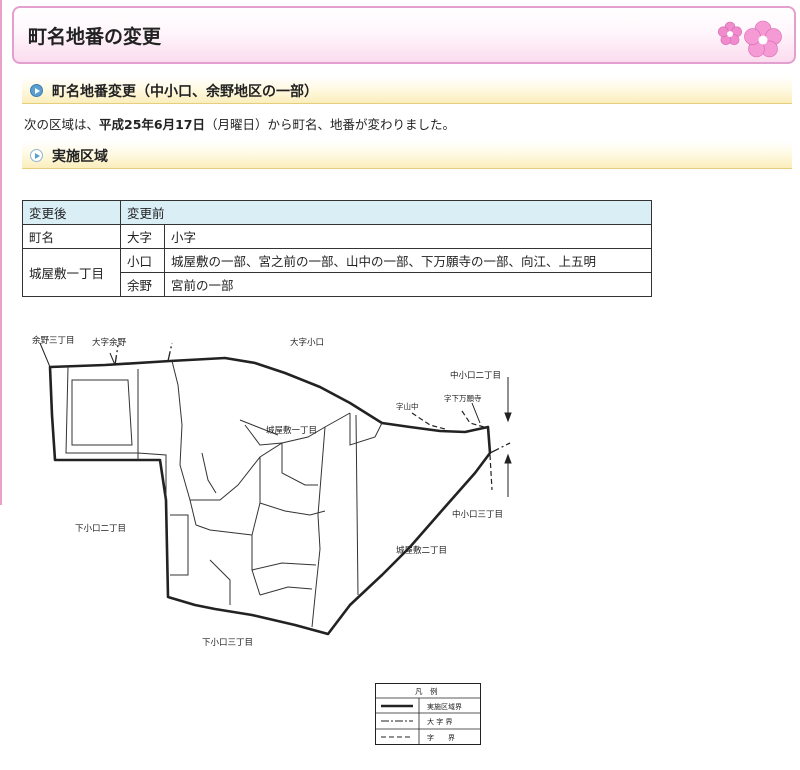 This screenshot has width=800, height=770. What do you see at coordinates (439, 721) in the screenshot?
I see `legend-item: 大 字 界` at bounding box center [439, 721].